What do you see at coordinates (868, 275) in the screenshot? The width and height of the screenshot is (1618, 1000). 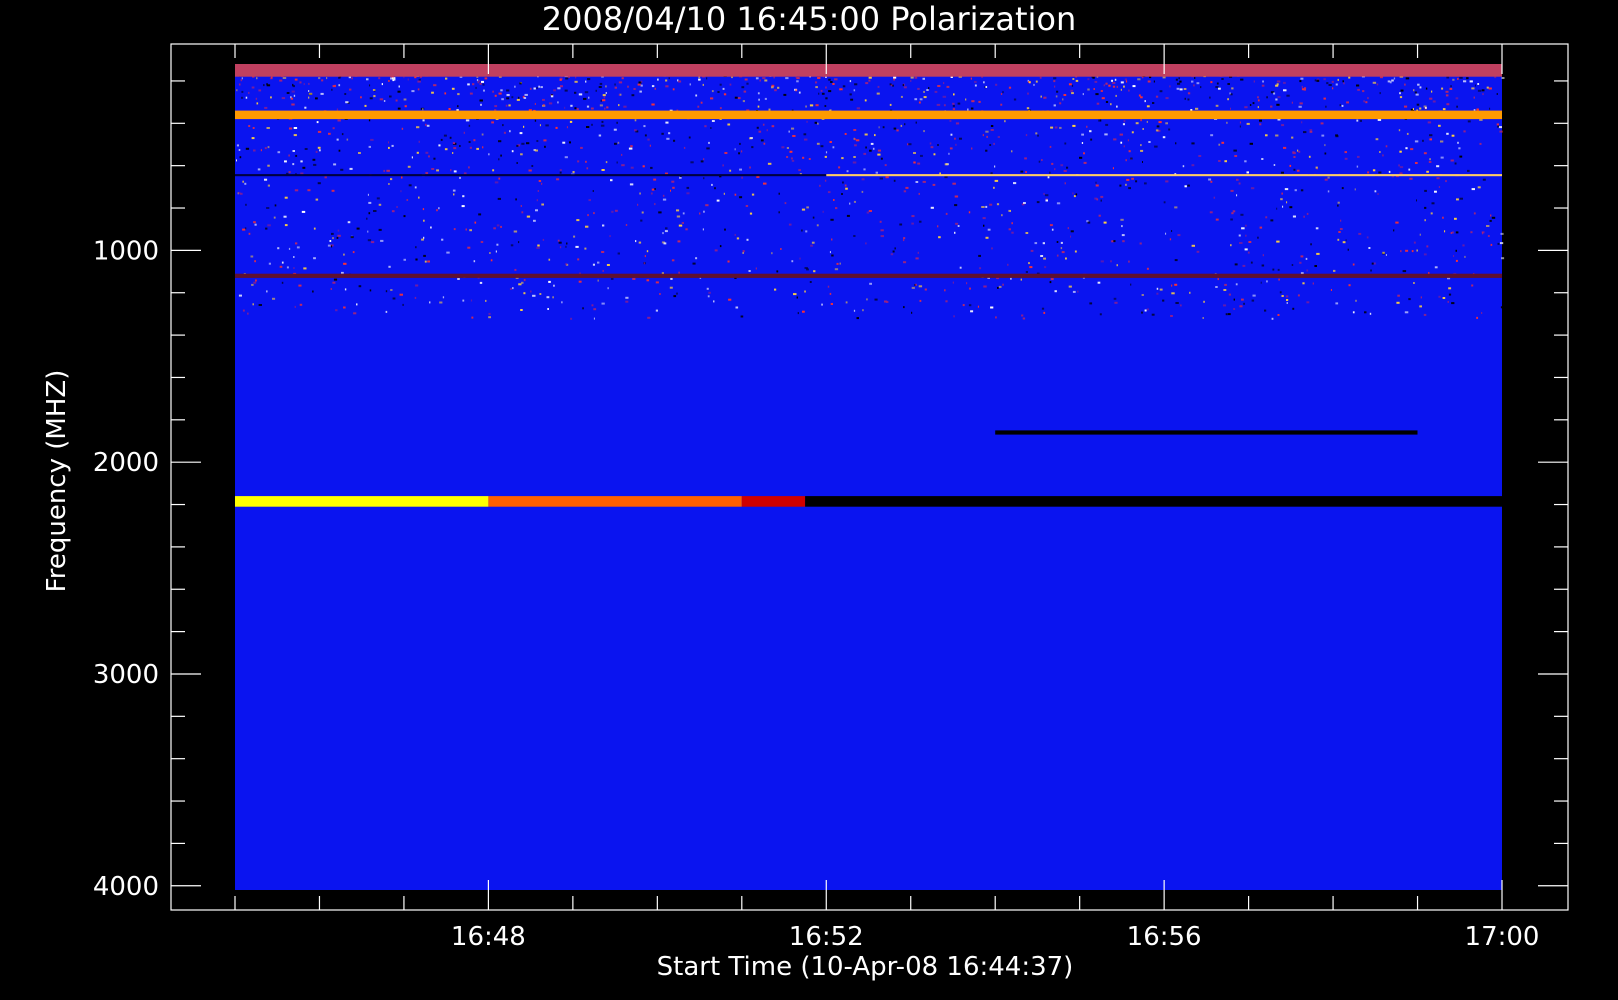 I see `heatmap-band` at bounding box center [868, 275].